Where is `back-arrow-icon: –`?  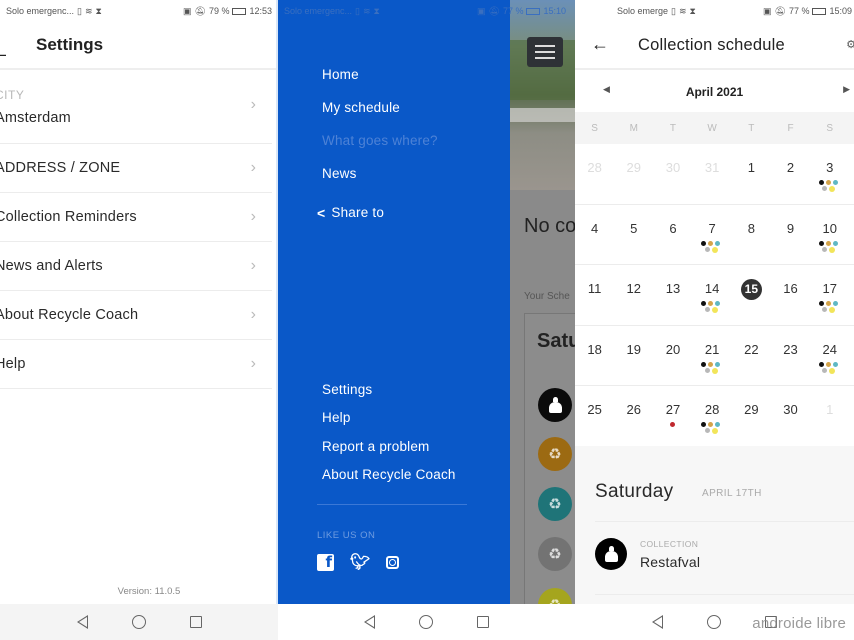
back-arrow-icon: – is located at coordinates (3, 54).